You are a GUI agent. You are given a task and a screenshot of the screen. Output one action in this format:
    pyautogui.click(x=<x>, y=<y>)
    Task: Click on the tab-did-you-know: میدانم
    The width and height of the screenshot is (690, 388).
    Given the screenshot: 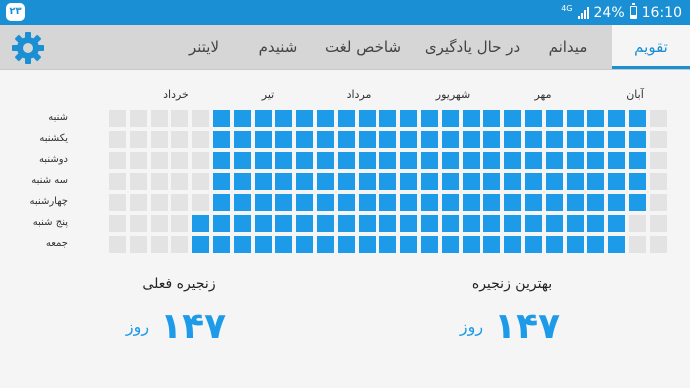 What is the action you would take?
    pyautogui.click(x=568, y=47)
    